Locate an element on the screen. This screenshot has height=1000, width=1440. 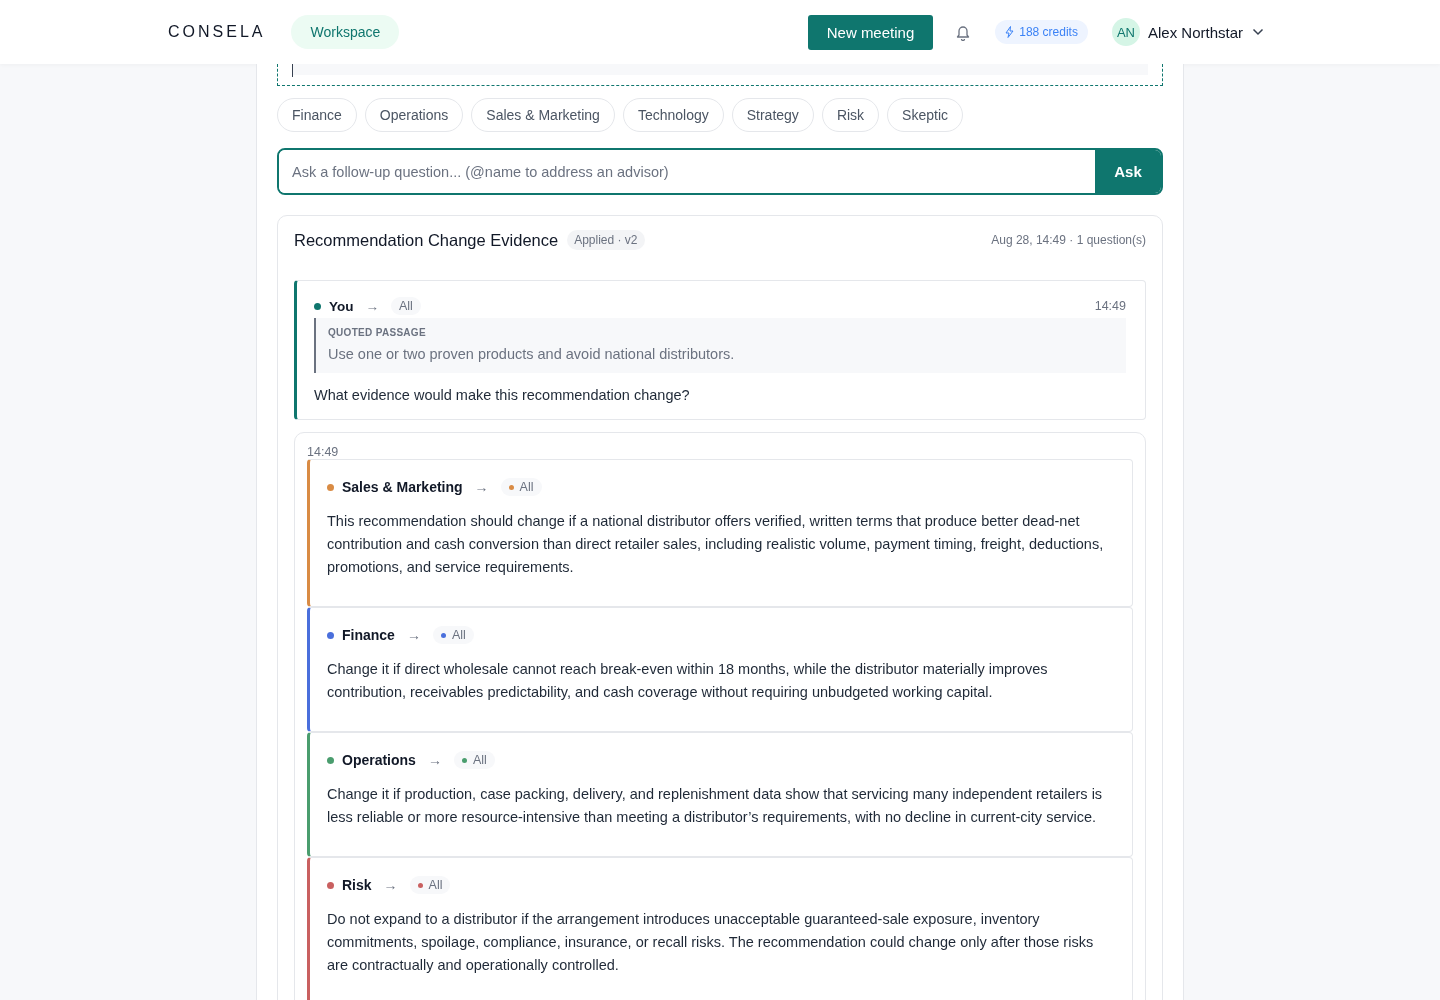
advisor-chip: Operations is located at coordinates (414, 115).